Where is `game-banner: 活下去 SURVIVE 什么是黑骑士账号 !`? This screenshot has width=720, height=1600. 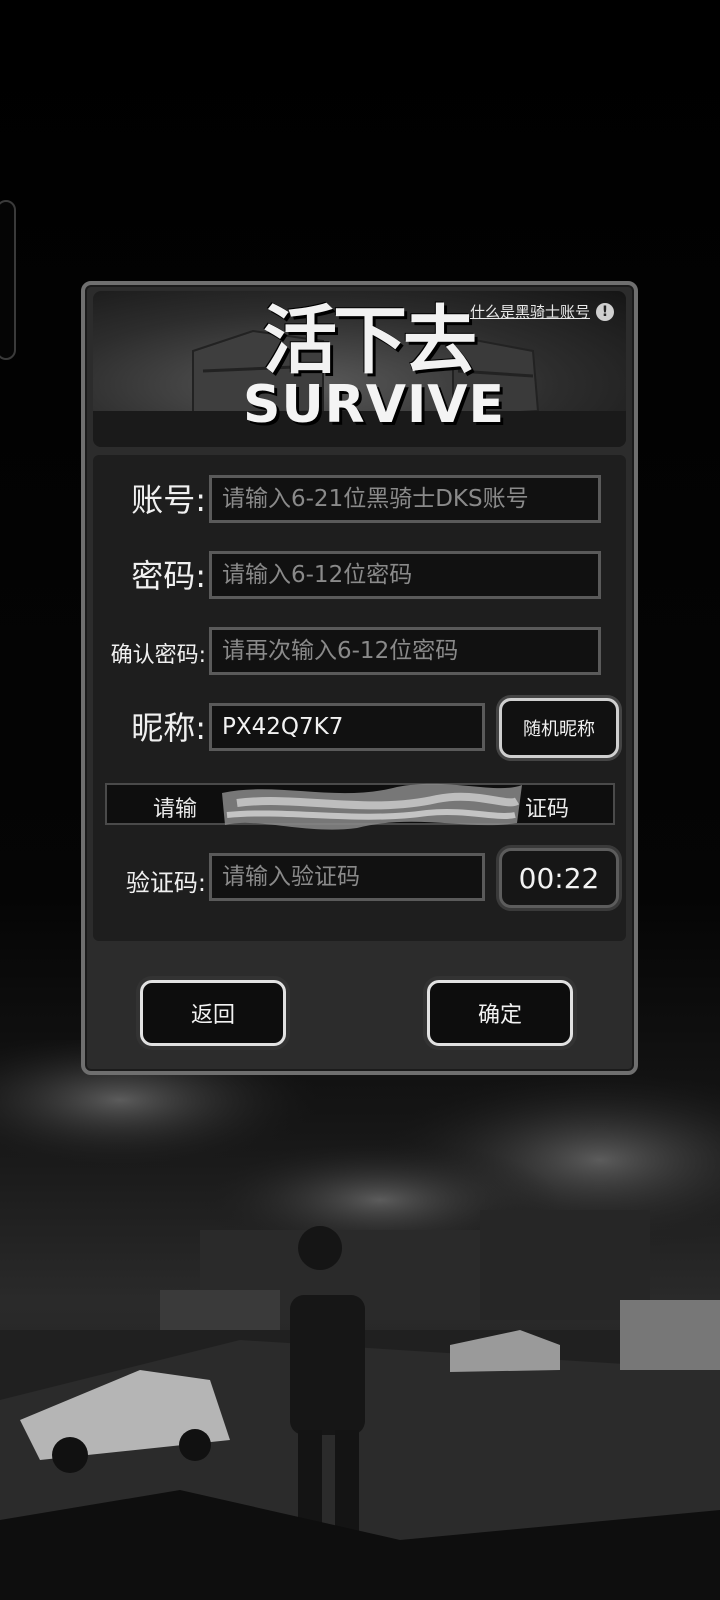
game-banner: 活下去 SURVIVE 什么是黑骑士账号 ! is located at coordinates (359, 369).